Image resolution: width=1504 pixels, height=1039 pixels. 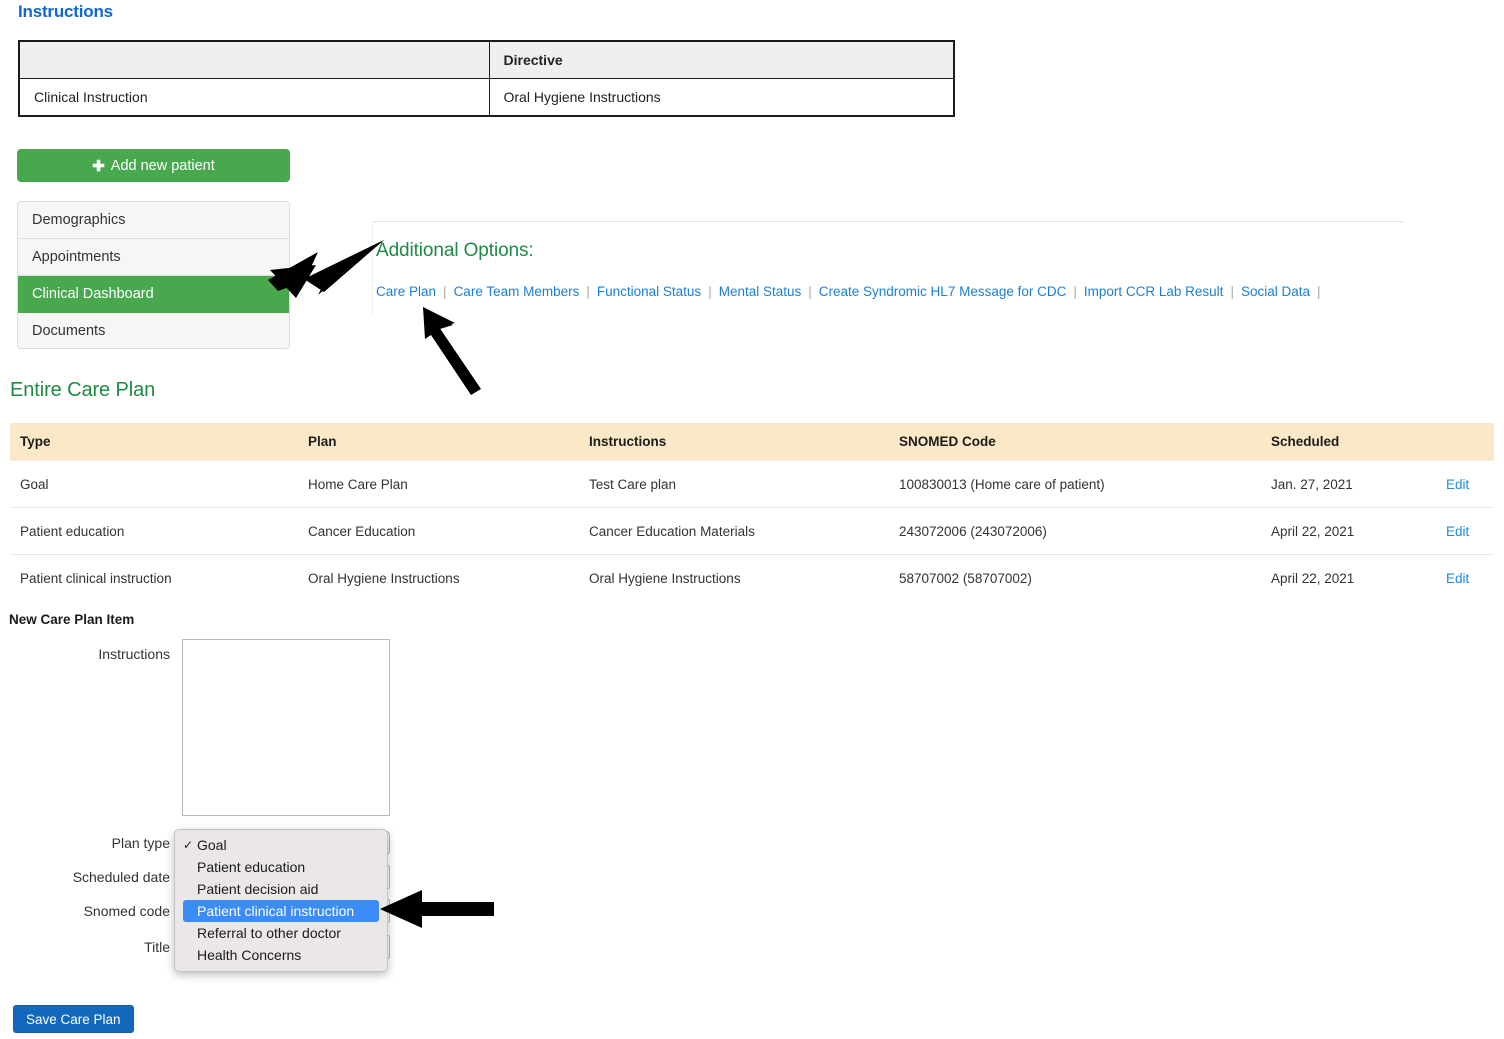 What do you see at coordinates (254, 97) in the screenshot?
I see `instruction-type-cell: Clinical Instruction` at bounding box center [254, 97].